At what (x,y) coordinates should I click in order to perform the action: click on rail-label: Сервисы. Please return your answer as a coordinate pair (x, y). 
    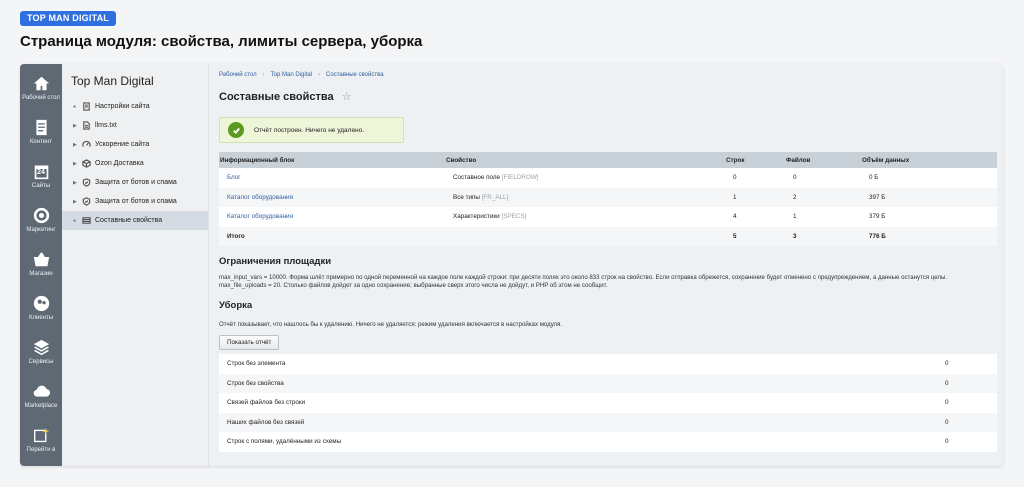
    Looking at the image, I should click on (41, 362).